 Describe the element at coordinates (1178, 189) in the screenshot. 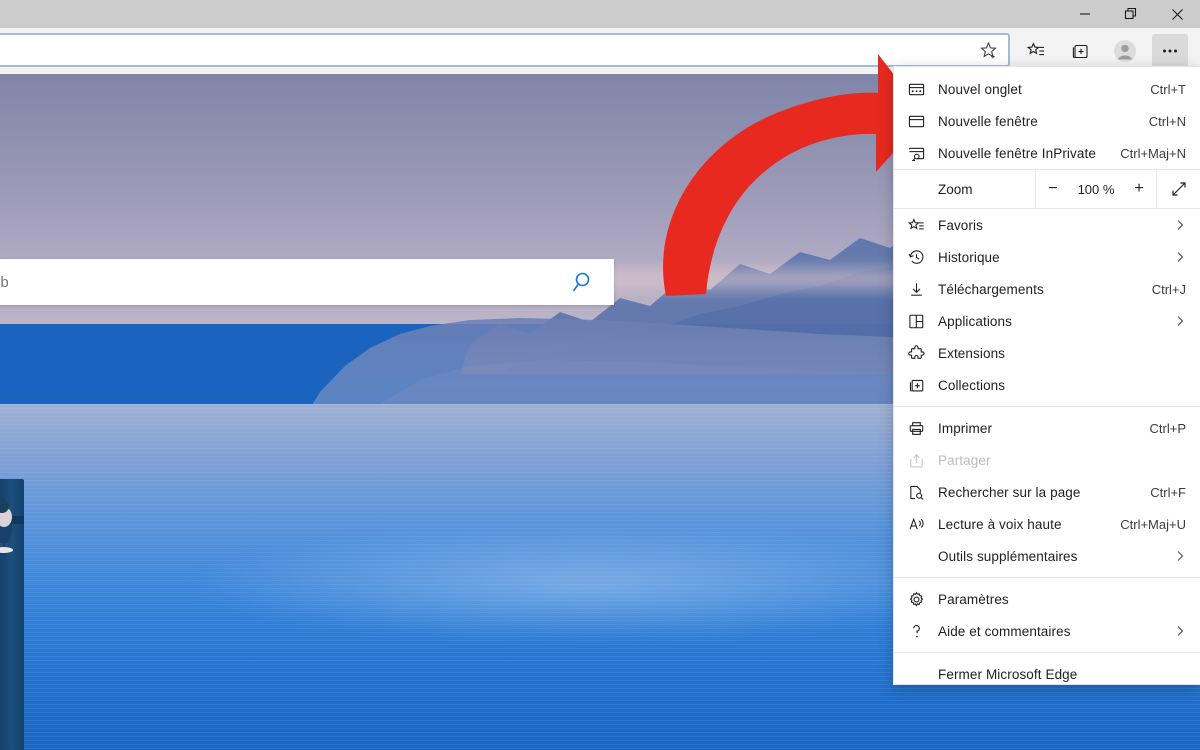

I see `fullscreen-icon` at that location.